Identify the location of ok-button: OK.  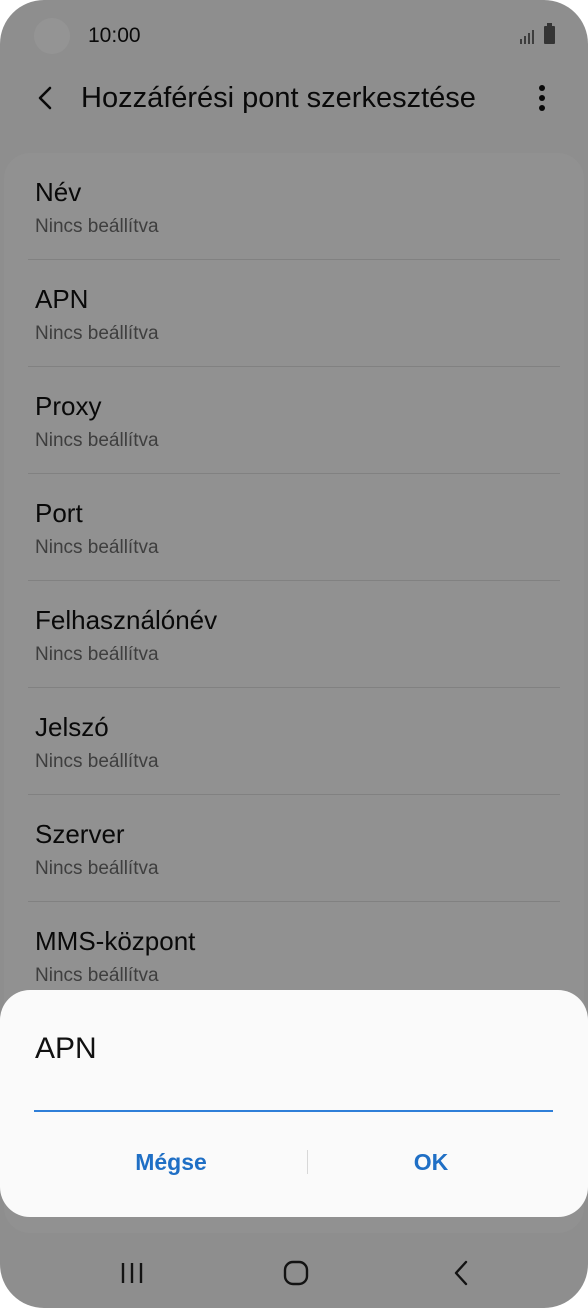
(431, 1162).